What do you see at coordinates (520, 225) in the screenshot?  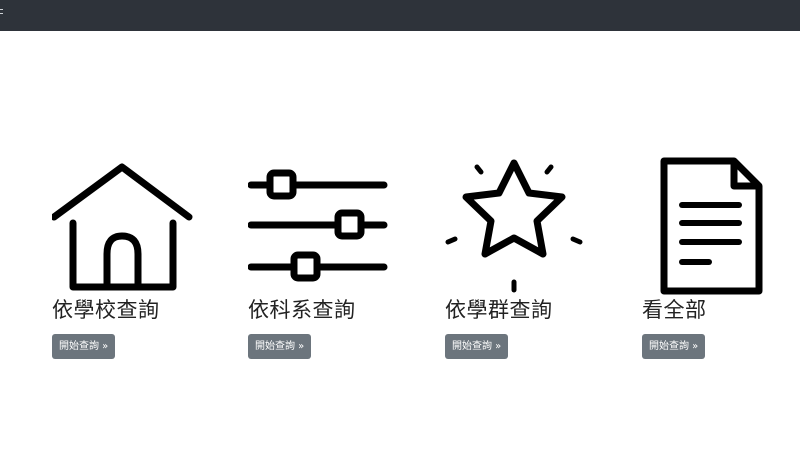 I see `star-icon` at bounding box center [520, 225].